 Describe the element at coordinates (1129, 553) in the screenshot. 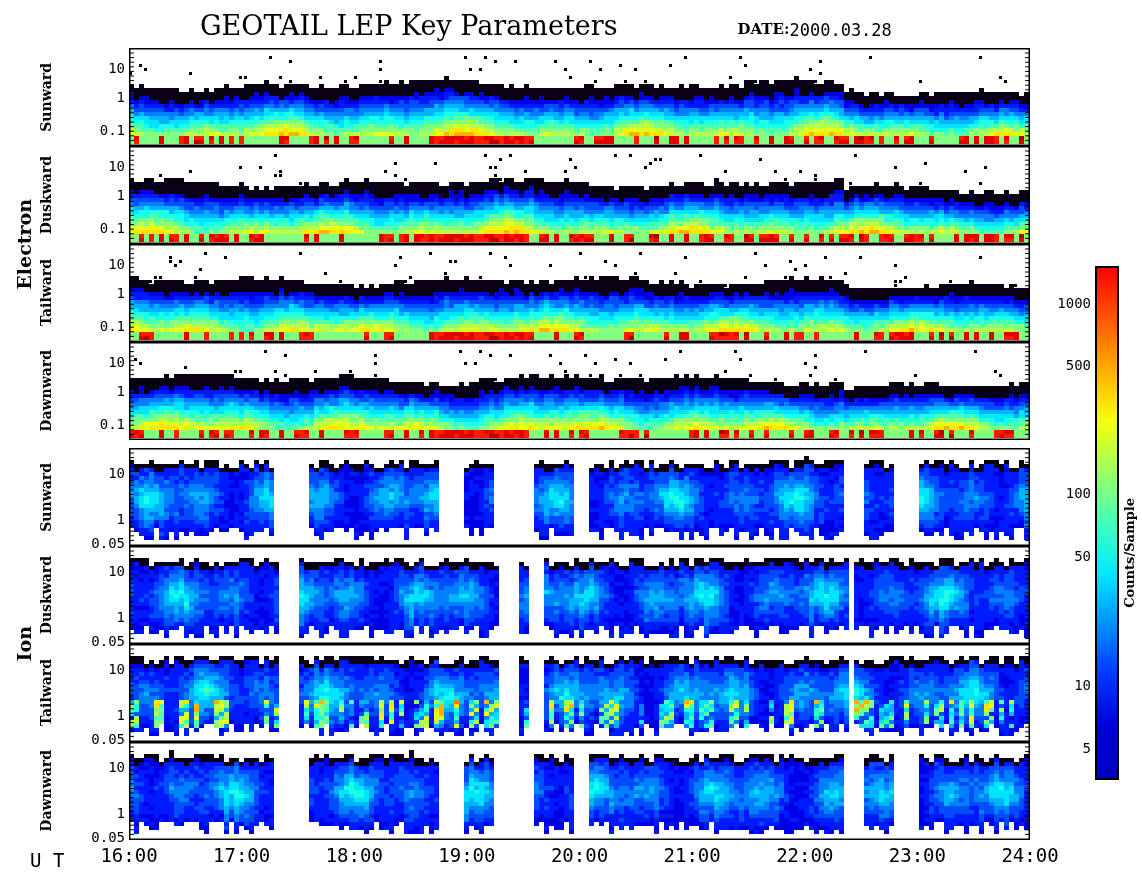

I see `colorbar-label: Counts/Sample` at that location.